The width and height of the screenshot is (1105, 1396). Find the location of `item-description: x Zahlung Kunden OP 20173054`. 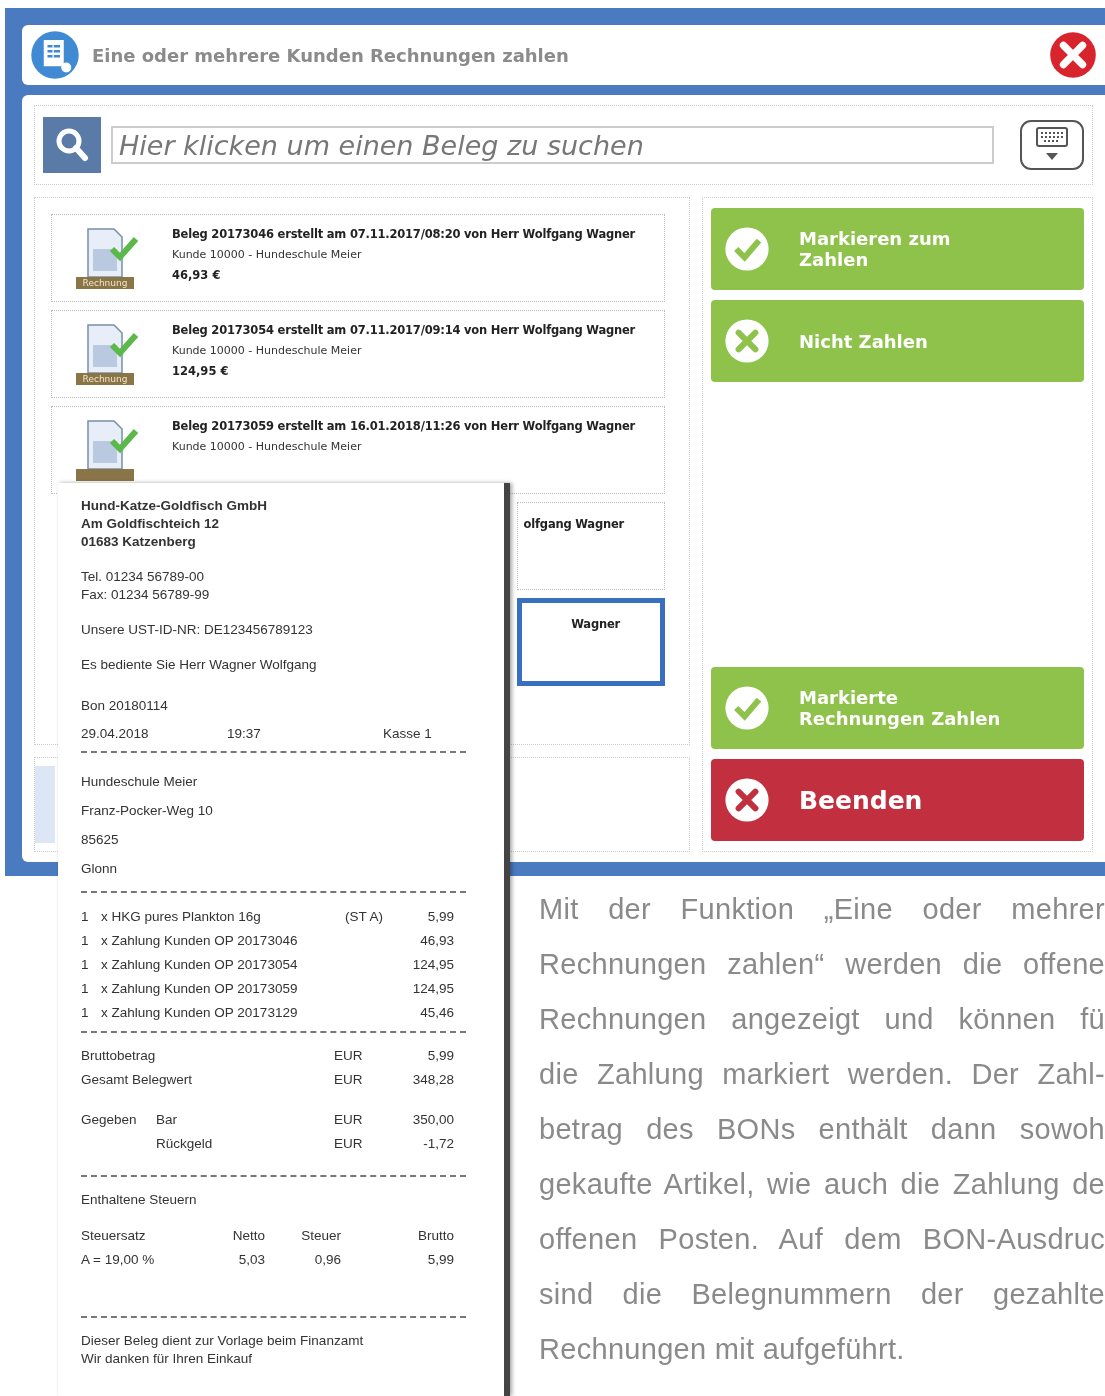

item-description: x Zahlung Kunden OP 20173054 is located at coordinates (200, 965).